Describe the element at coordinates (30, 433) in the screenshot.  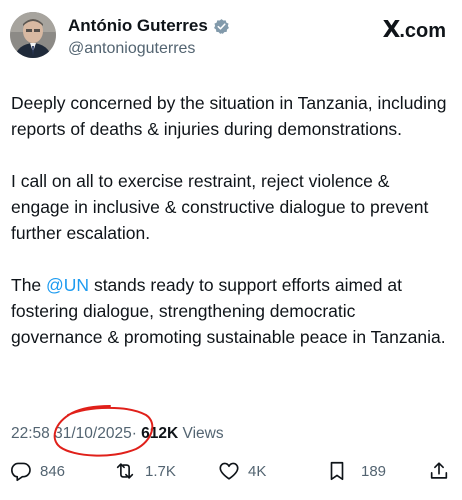
I see `tweet-time: 22:58` at that location.